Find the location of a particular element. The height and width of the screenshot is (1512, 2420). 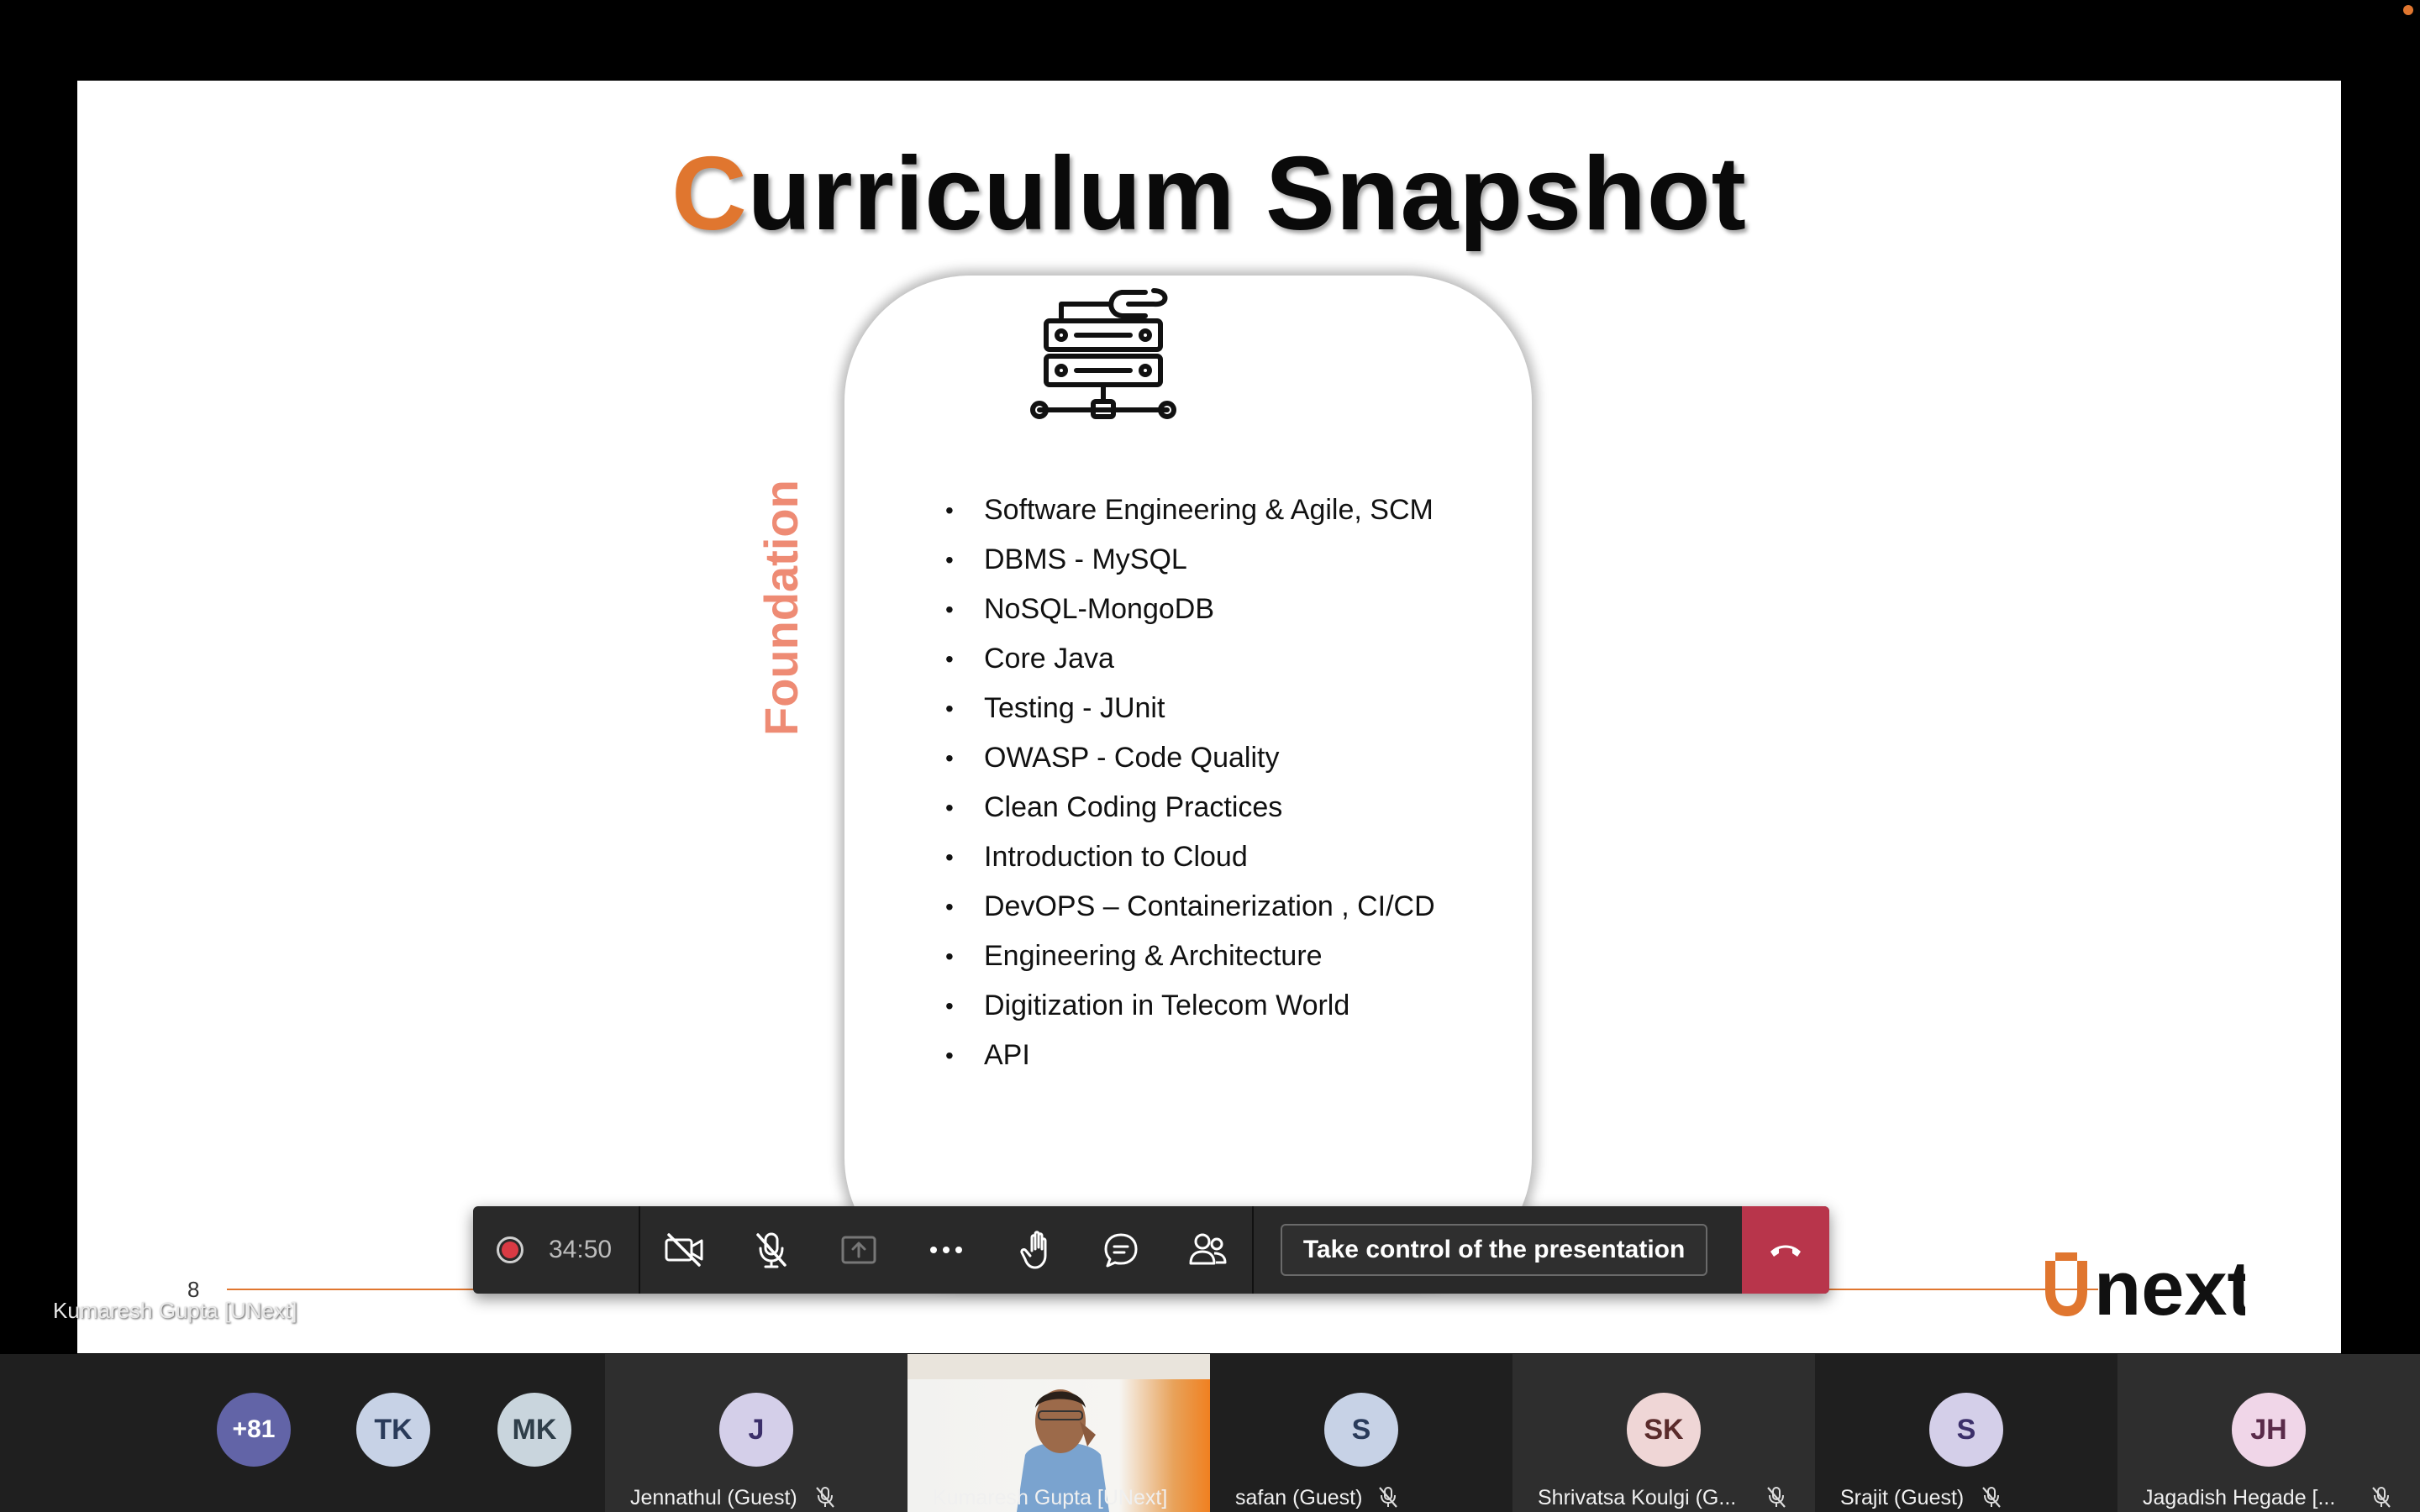

title-rest: urriculum Snapshot is located at coordinates (1247, 194).